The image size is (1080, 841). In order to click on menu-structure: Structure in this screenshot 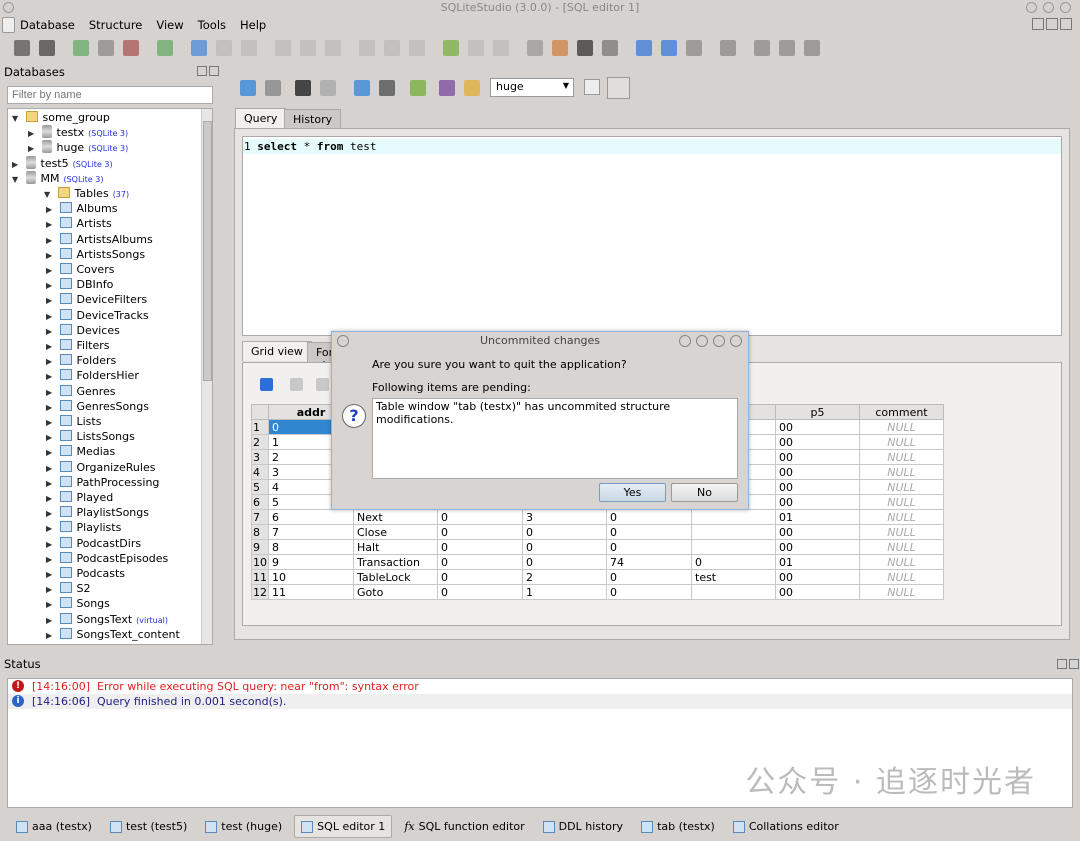, I will do `click(116, 25)`.